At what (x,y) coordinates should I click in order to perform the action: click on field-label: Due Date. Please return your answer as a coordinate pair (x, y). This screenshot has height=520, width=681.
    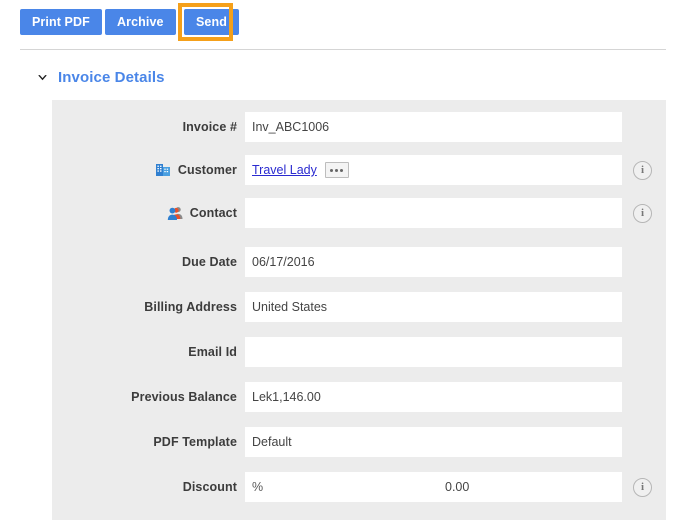
    Looking at the image, I should click on (209, 262).